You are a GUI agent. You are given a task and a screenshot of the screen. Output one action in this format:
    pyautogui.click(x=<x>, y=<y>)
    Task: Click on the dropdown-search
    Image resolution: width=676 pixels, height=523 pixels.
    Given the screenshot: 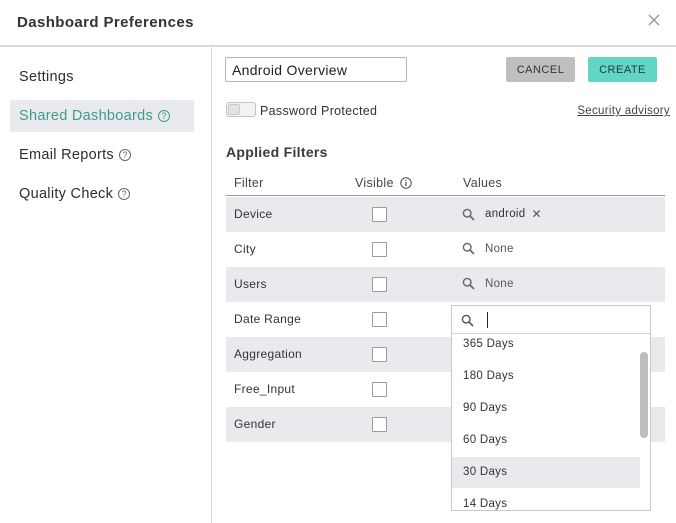 What is the action you would take?
    pyautogui.click(x=551, y=320)
    